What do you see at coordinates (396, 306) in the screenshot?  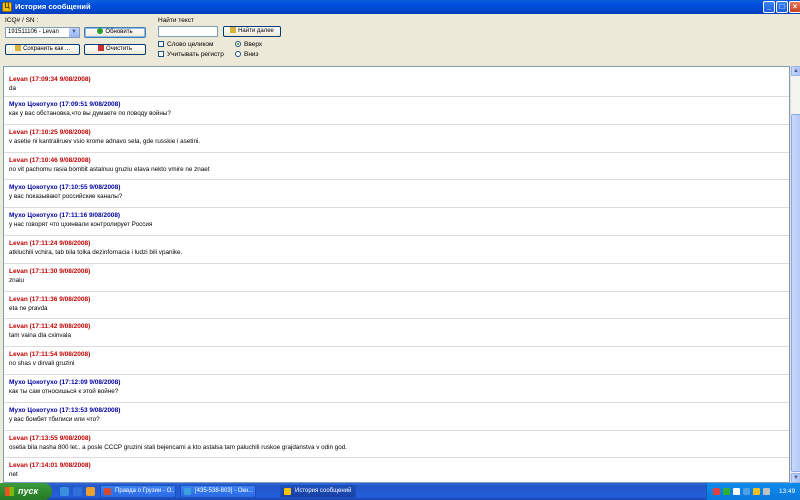 I see `message-item: Levan (17:11:36 9/08/2008) eta ne pravda` at bounding box center [396, 306].